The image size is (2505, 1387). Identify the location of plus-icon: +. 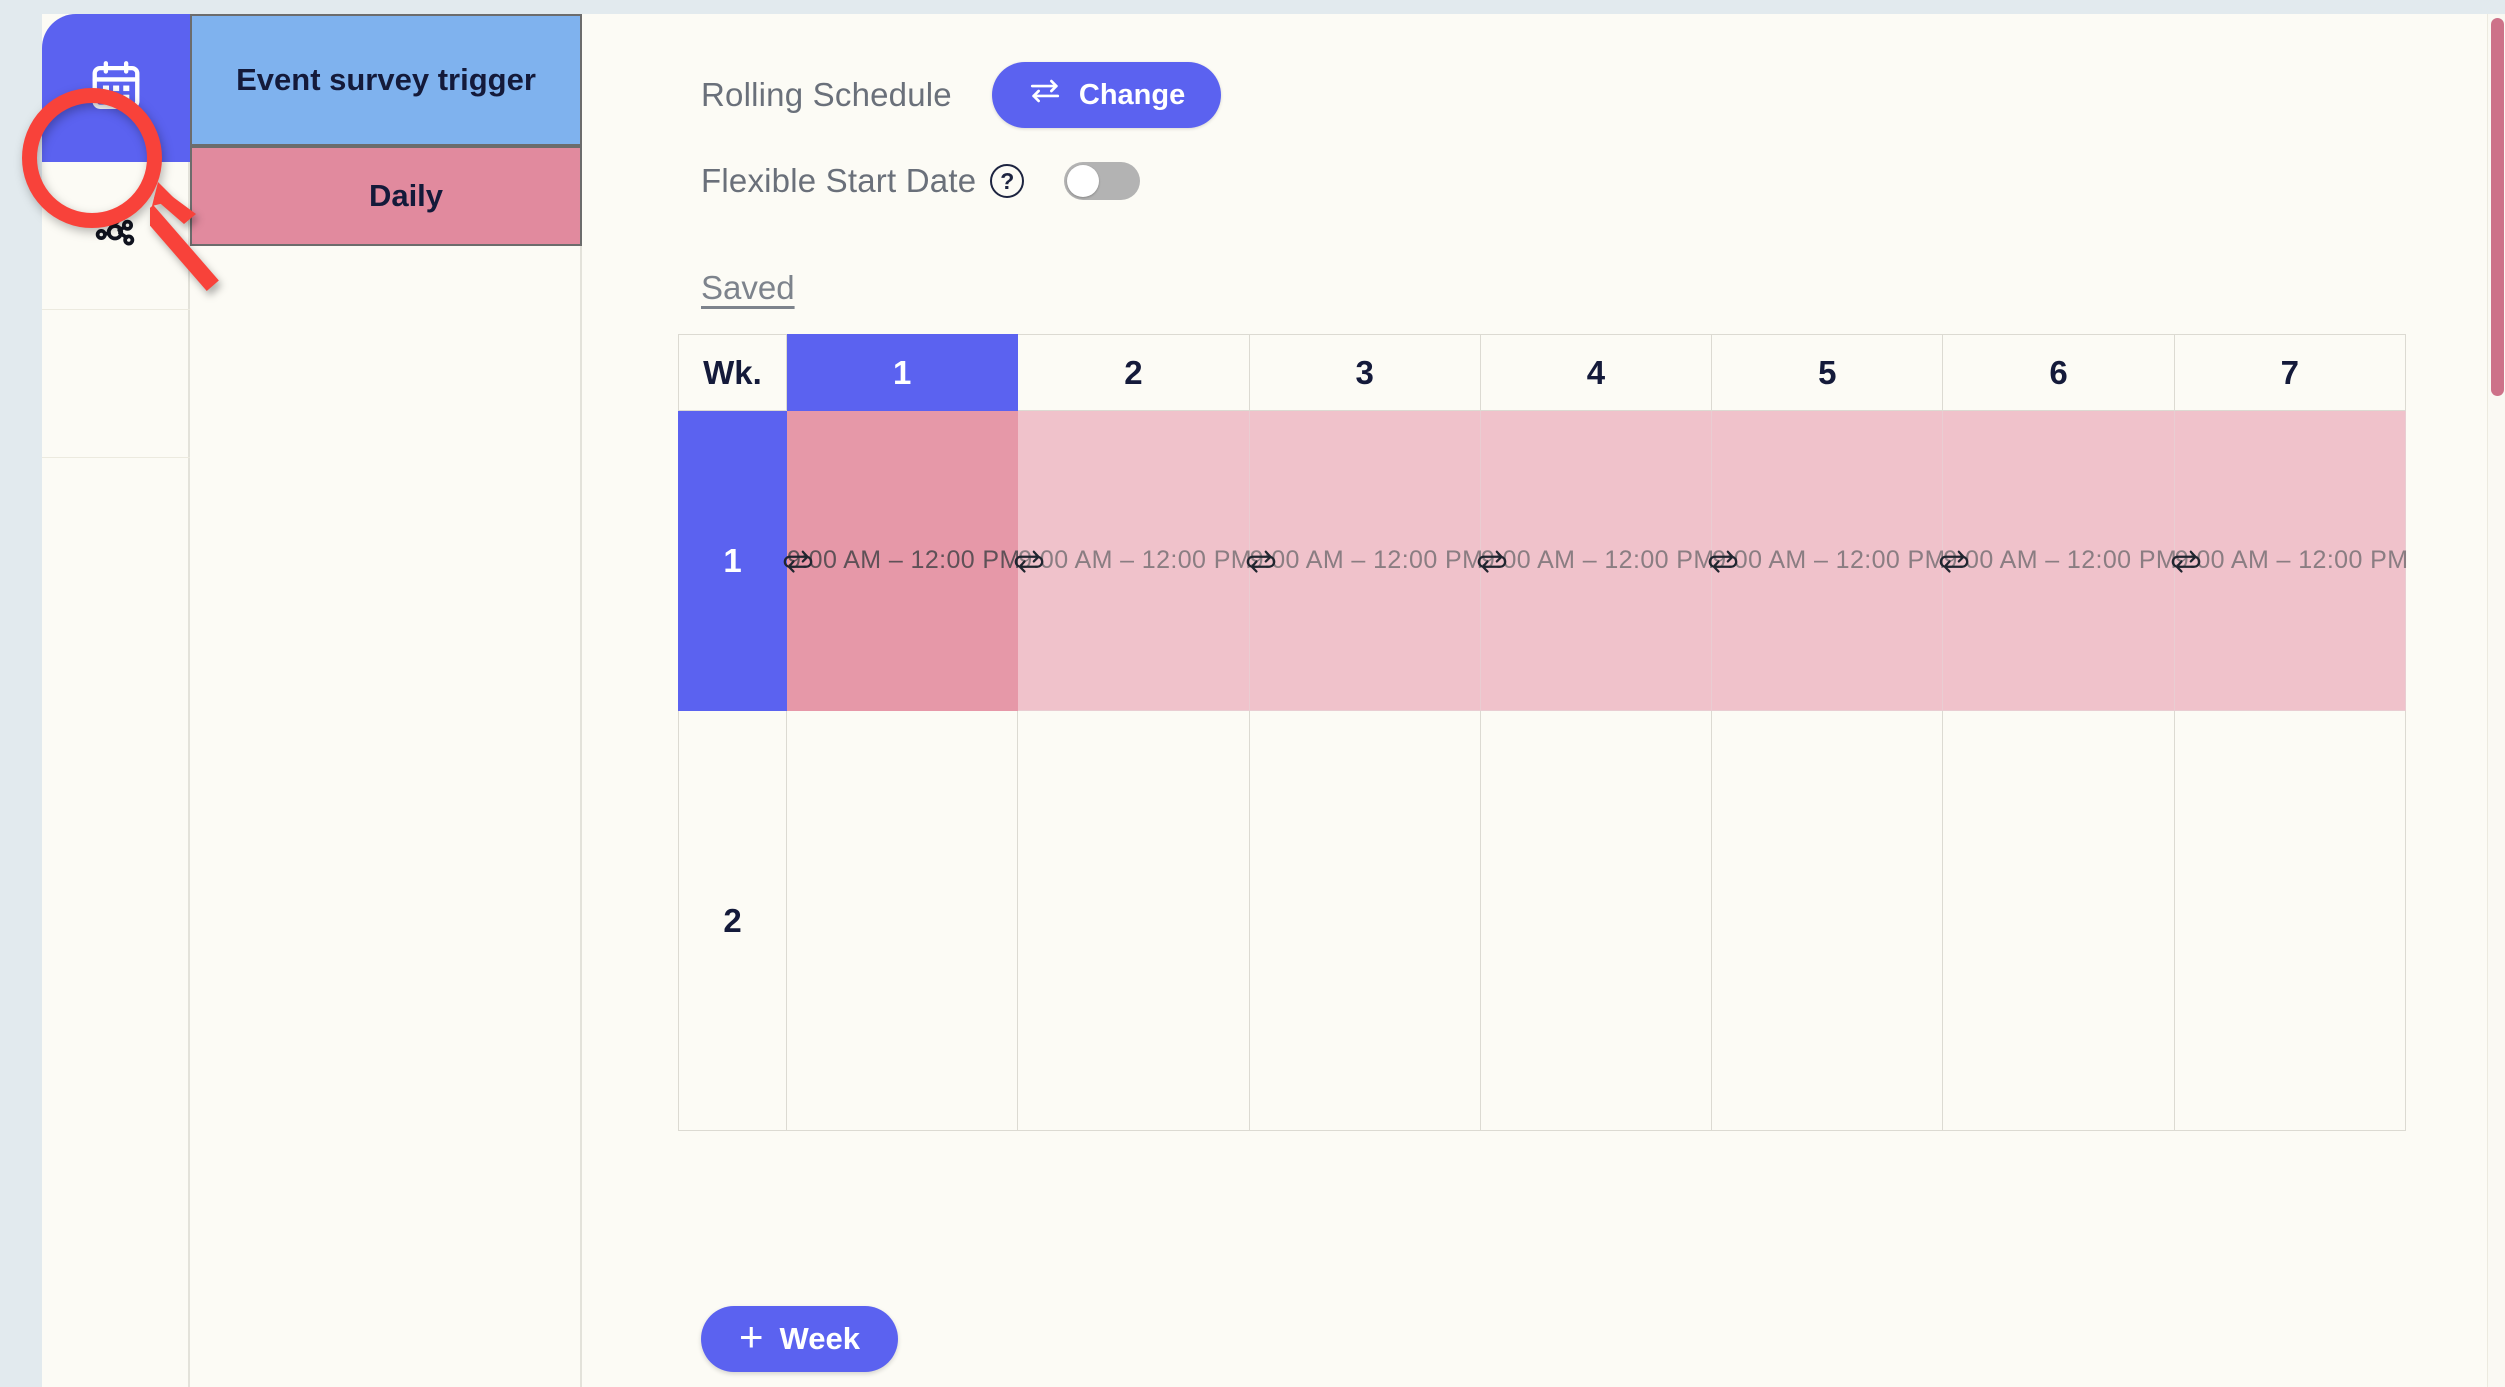
(751, 1336).